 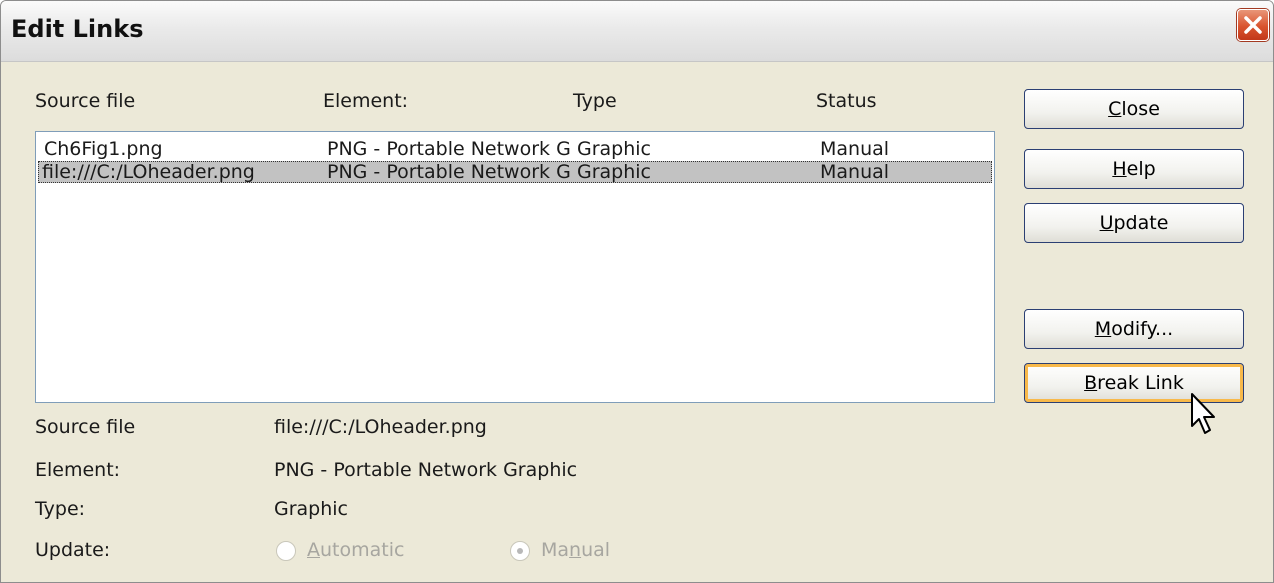 What do you see at coordinates (637, 31) in the screenshot?
I see `title-bar: Edit Links` at bounding box center [637, 31].